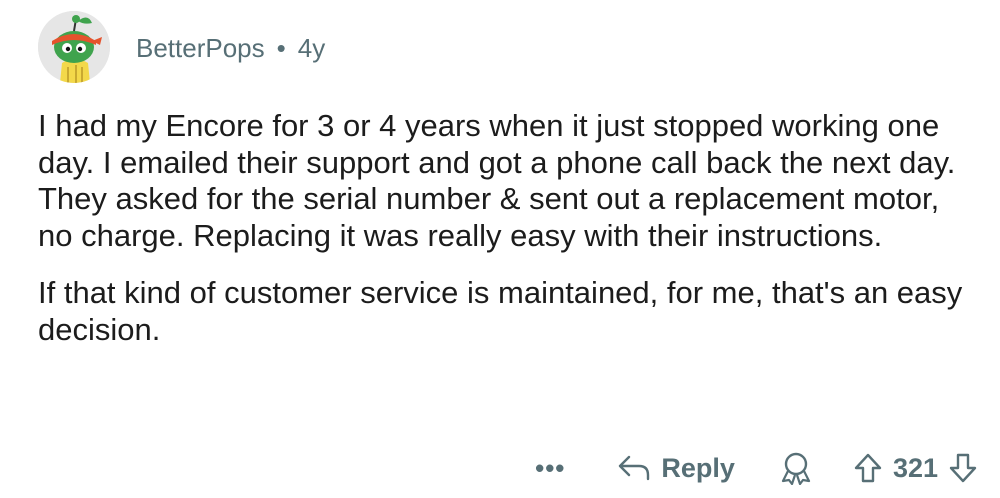 Image resolution: width=1000 pixels, height=498 pixels. I want to click on comment-actions: ••• Reply 321, so click(723, 468).